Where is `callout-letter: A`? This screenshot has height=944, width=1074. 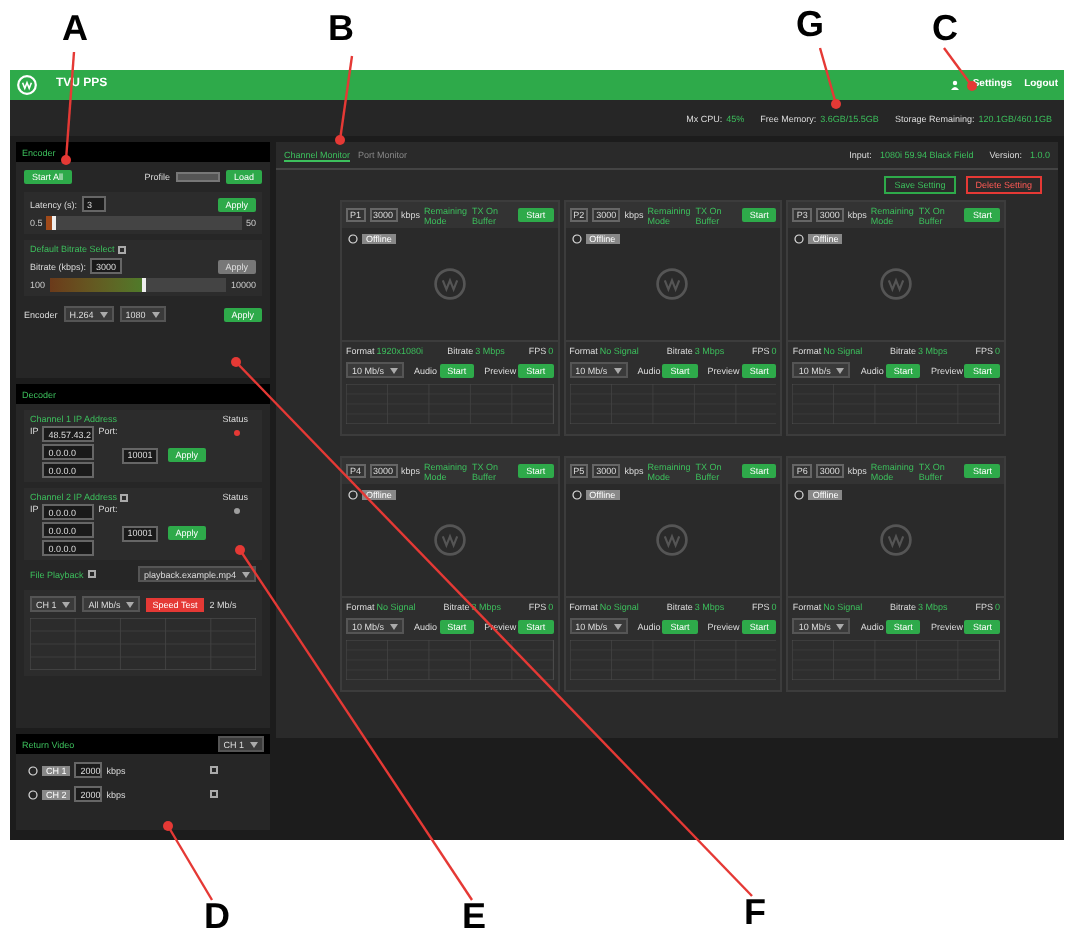
callout-letter: A is located at coordinates (75, 28).